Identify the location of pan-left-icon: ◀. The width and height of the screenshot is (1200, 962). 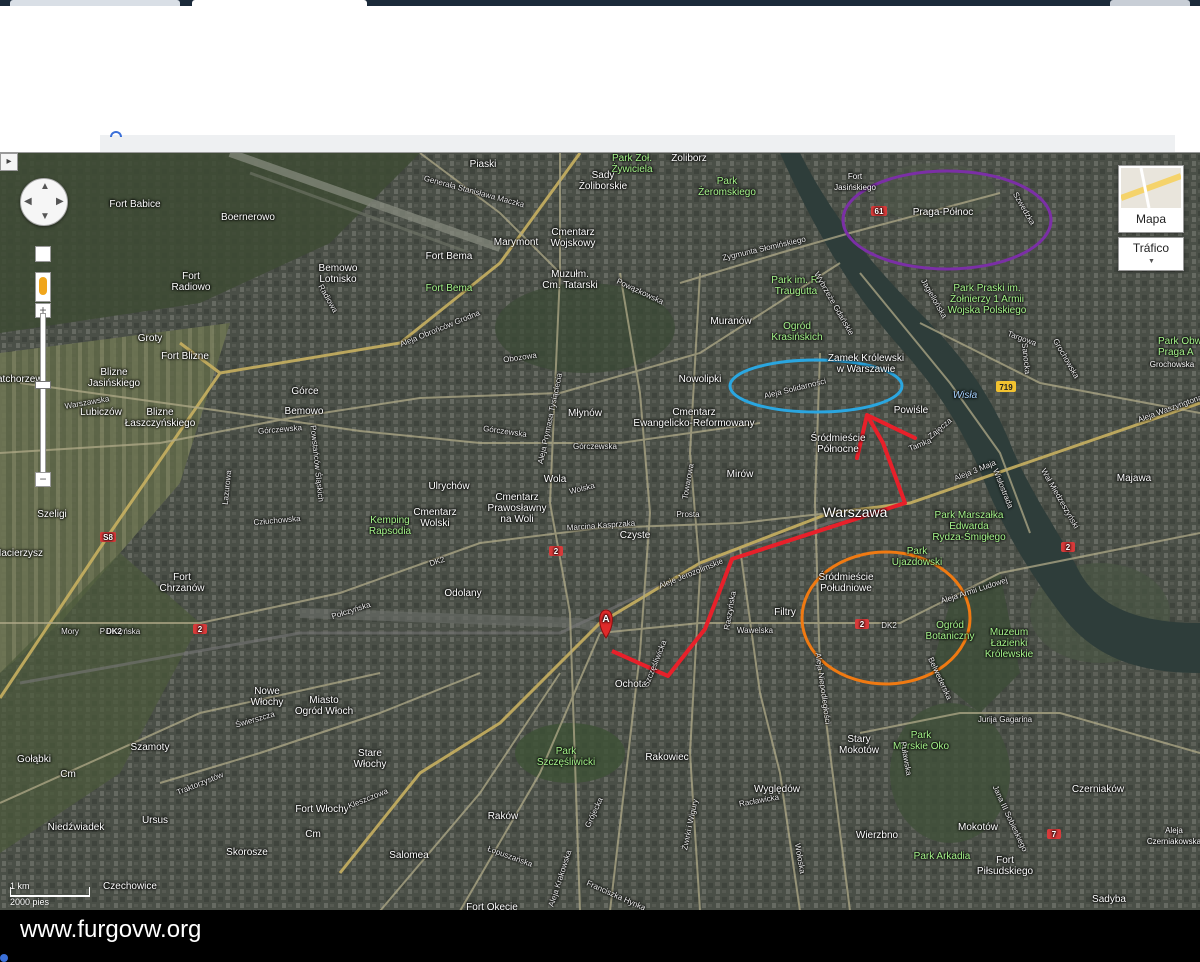
(28, 201).